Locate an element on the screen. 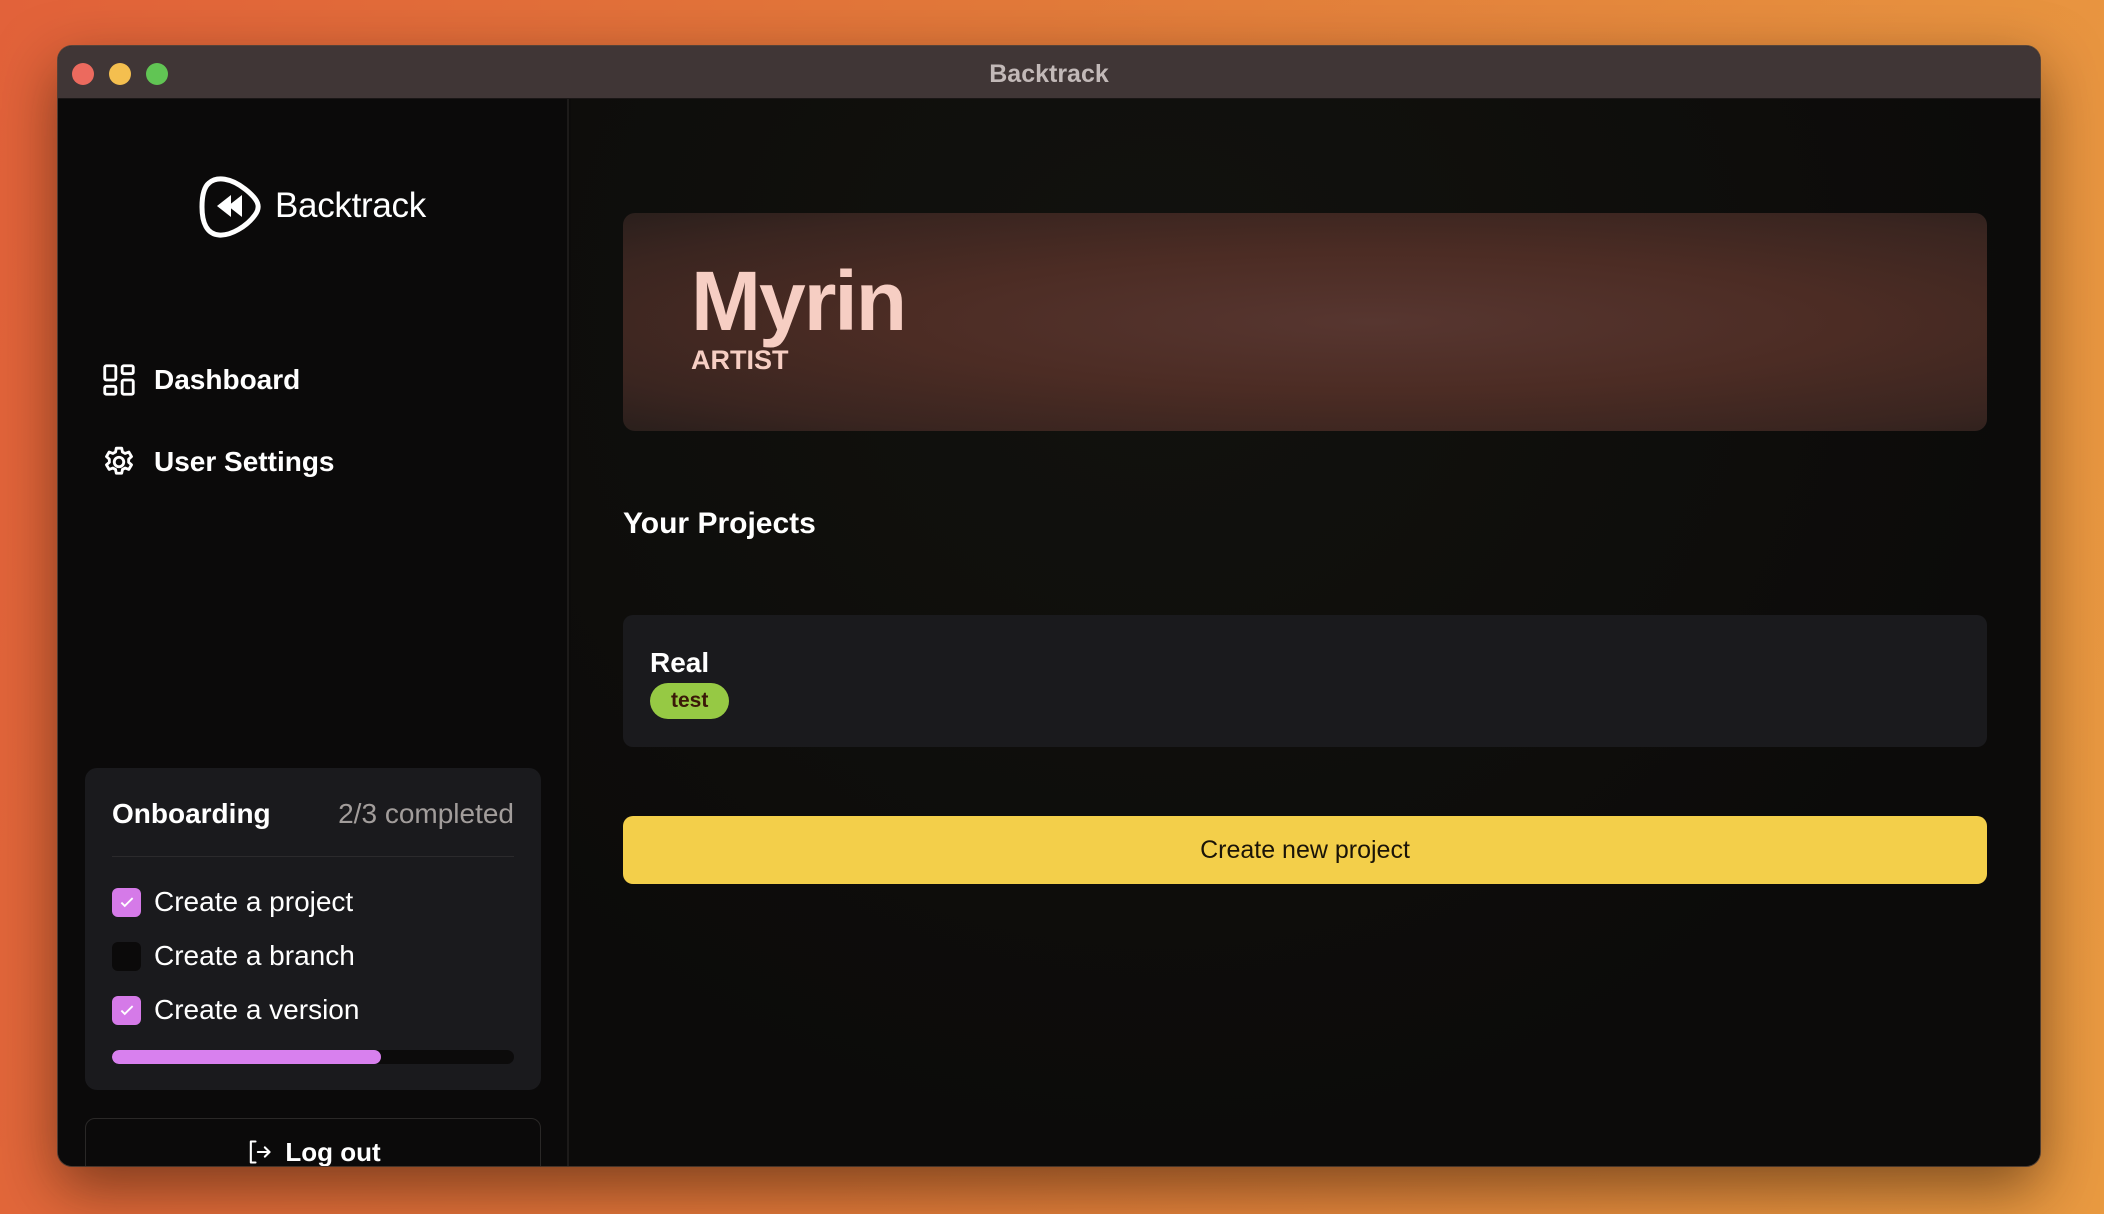  profile-name: Myrin is located at coordinates (799, 301).